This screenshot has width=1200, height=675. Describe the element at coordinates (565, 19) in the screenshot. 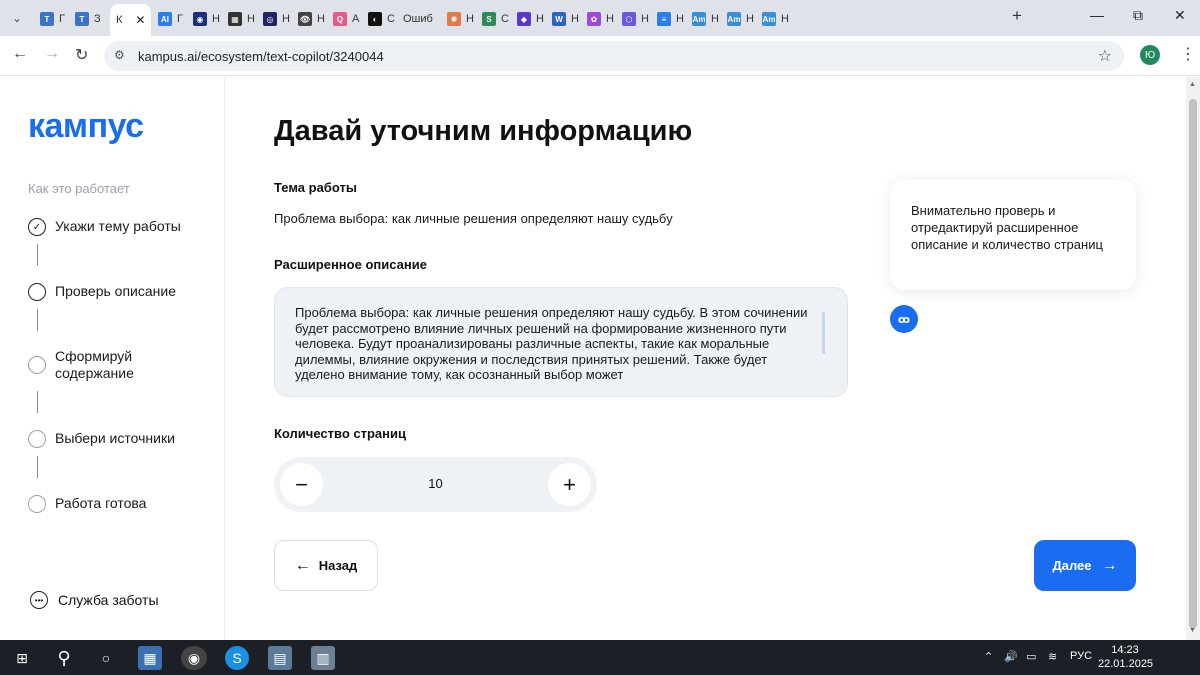

I see `browser-tab: WН` at that location.